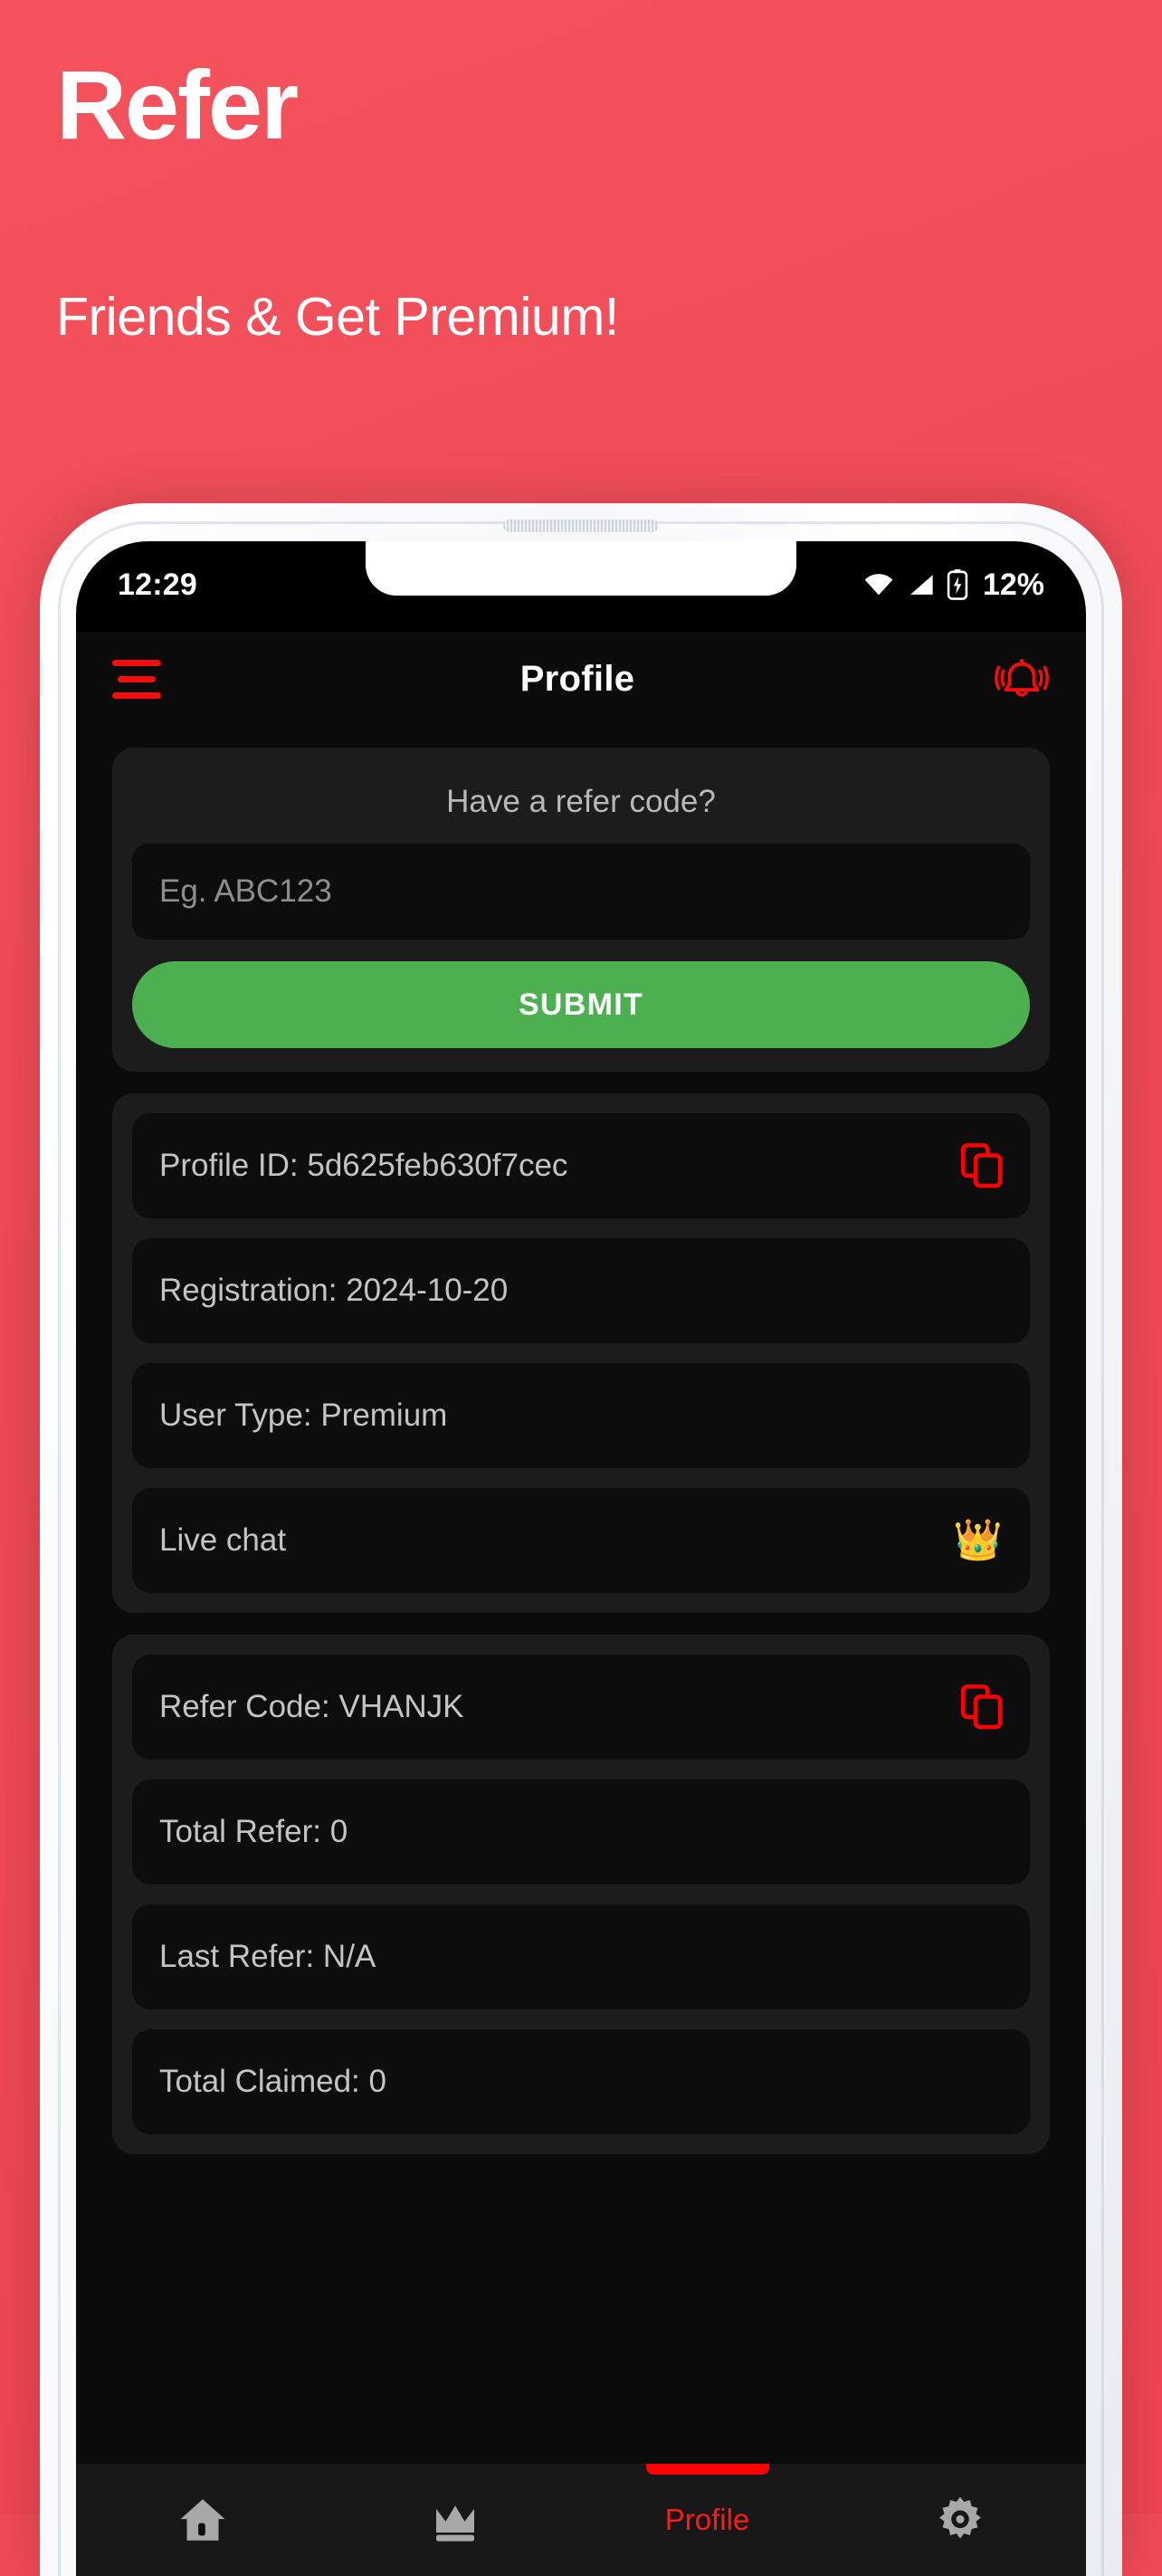 This screenshot has height=2576, width=1162. Describe the element at coordinates (958, 584) in the screenshot. I see `battery-charging-icon` at that location.